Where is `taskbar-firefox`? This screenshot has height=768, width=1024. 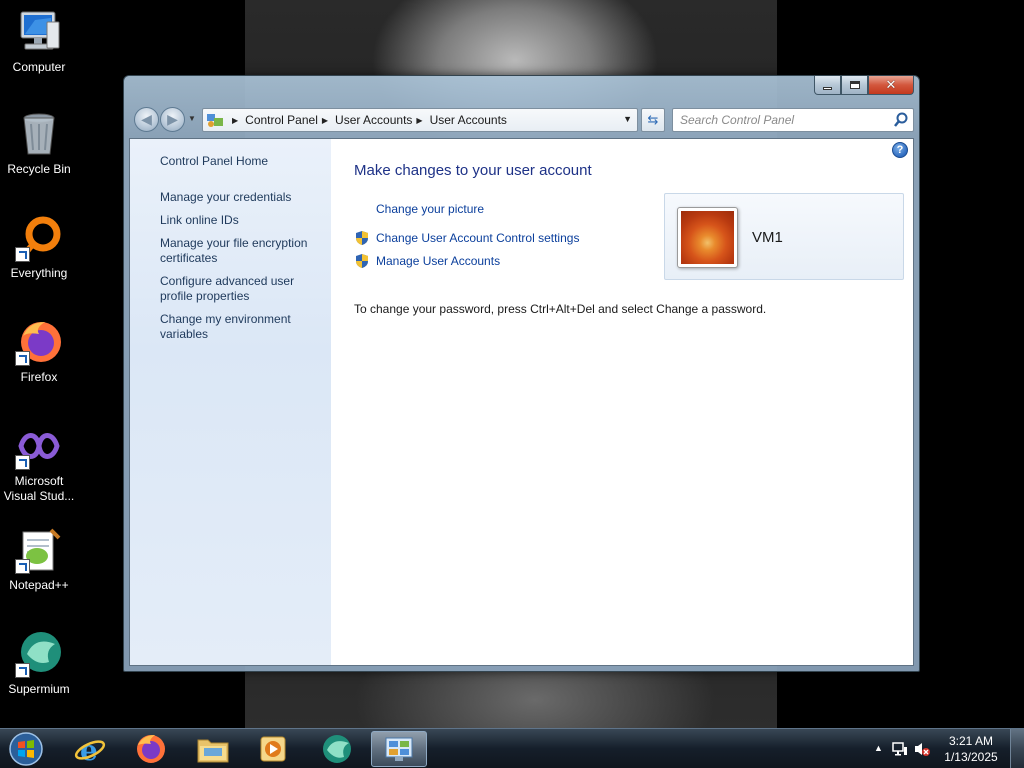 taskbar-firefox is located at coordinates (151, 749).